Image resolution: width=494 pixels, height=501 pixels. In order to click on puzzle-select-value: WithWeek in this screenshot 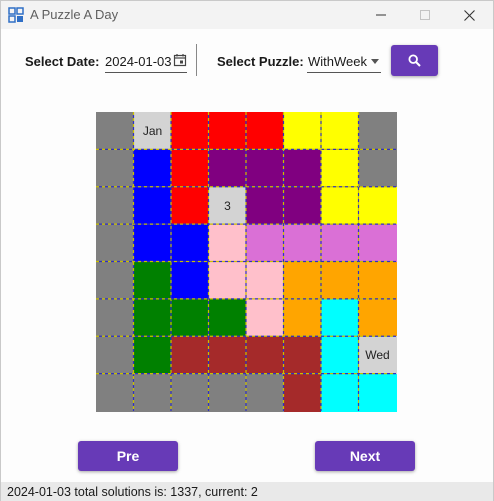, I will do `click(337, 61)`.